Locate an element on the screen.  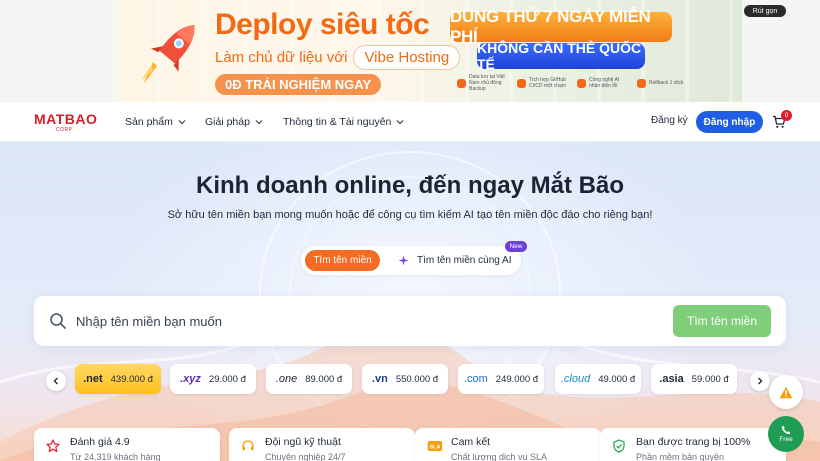
tld-card-asia: .asia 59.000 đ is located at coordinates (694, 379).